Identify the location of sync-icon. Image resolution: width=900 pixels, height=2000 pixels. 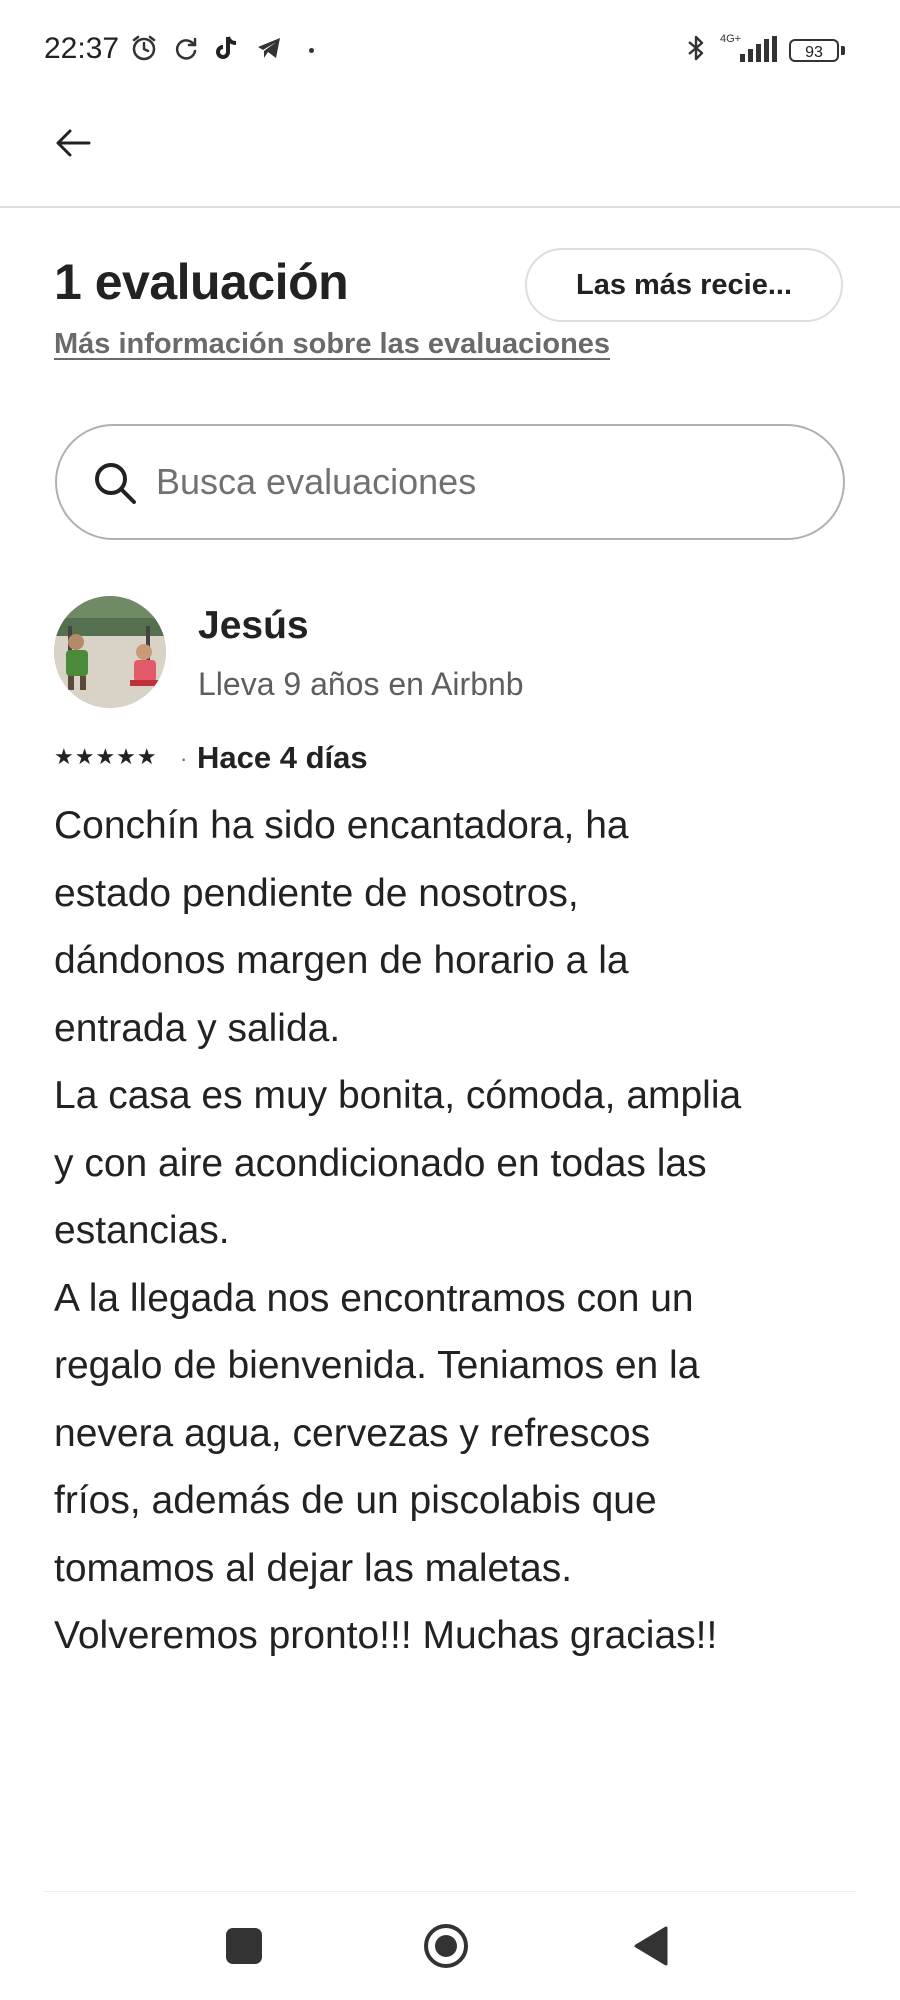
(186, 48).